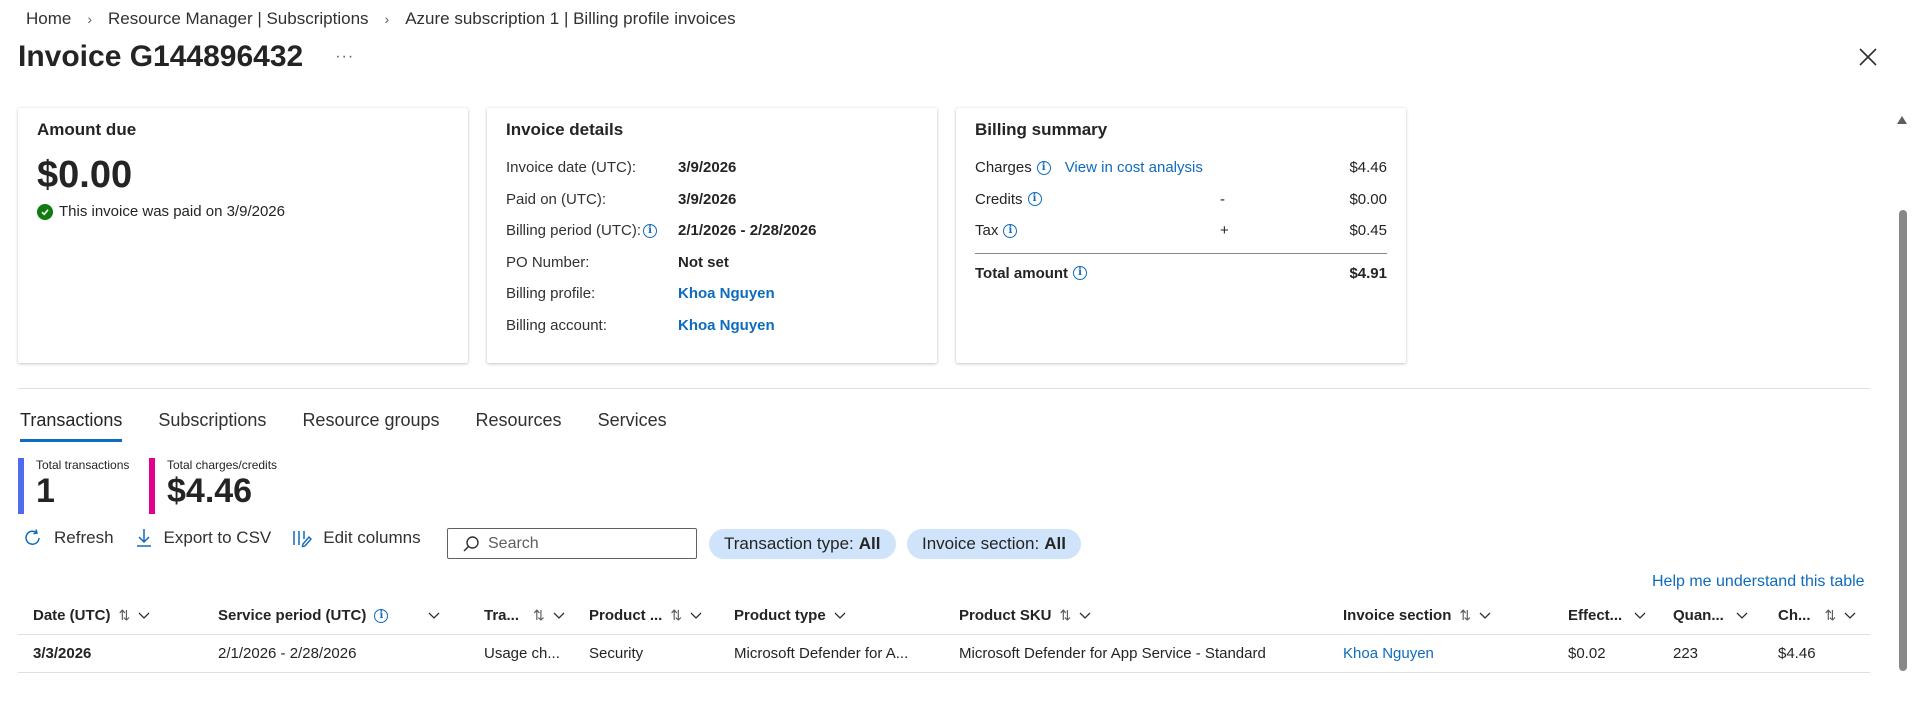 The width and height of the screenshot is (1912, 707). I want to click on column-header-label: Date (UTC), so click(72, 615).